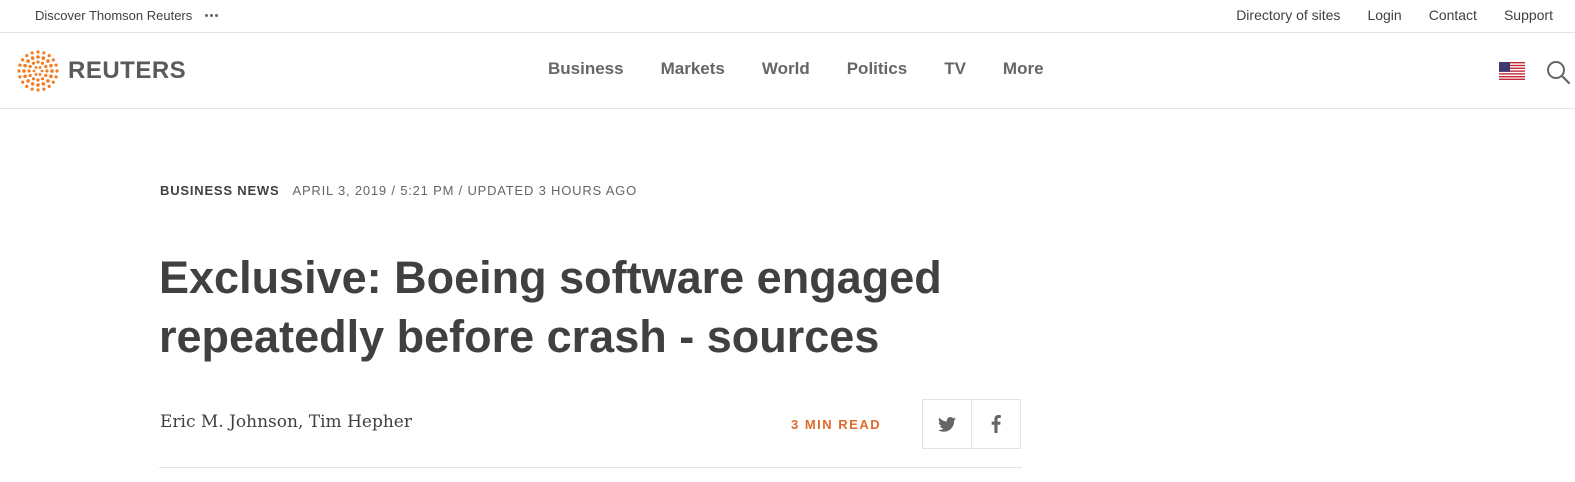  I want to click on read-time-label: 3 MIN READ, so click(836, 424).